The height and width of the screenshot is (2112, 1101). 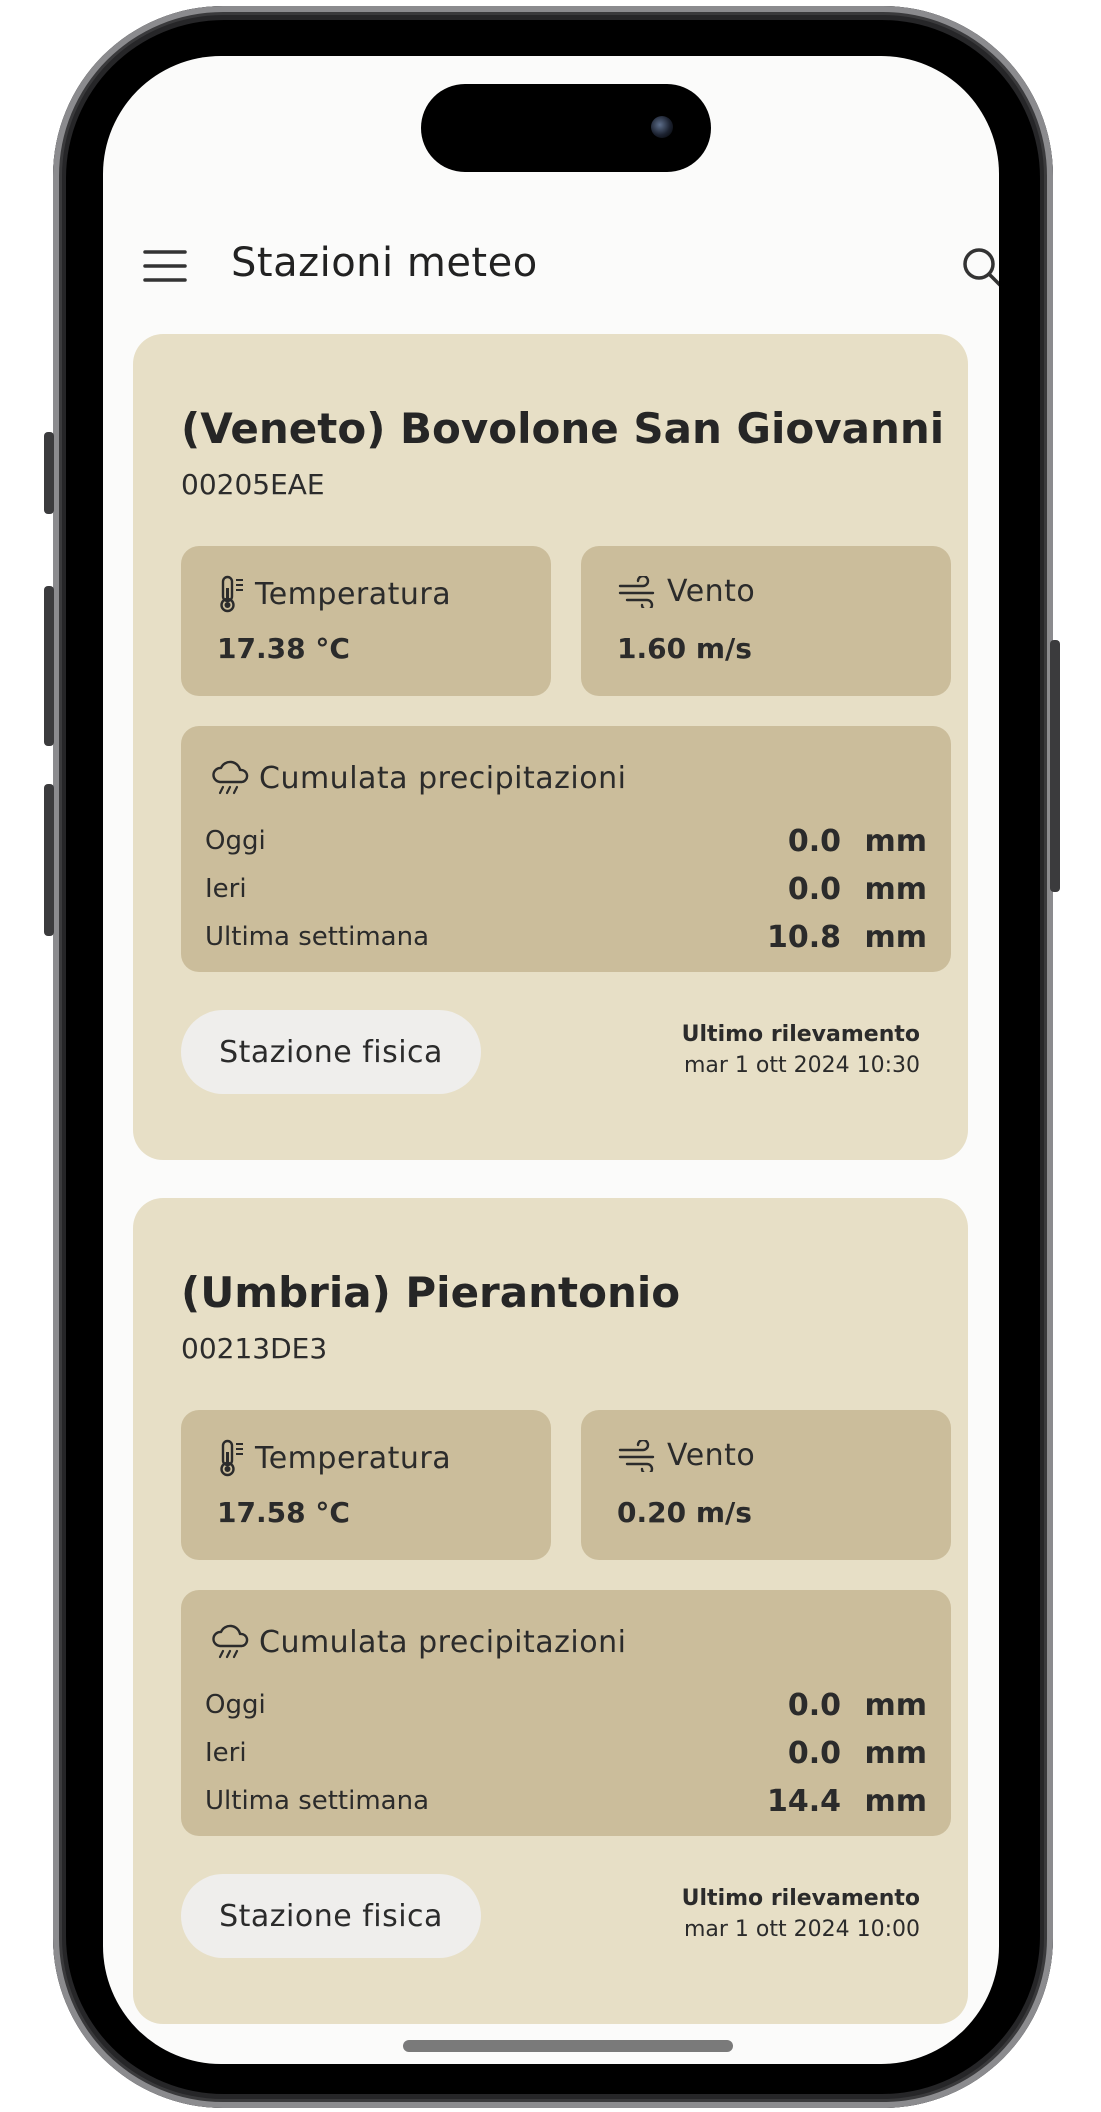 What do you see at coordinates (49, 473) in the screenshot?
I see `silent-switch` at bounding box center [49, 473].